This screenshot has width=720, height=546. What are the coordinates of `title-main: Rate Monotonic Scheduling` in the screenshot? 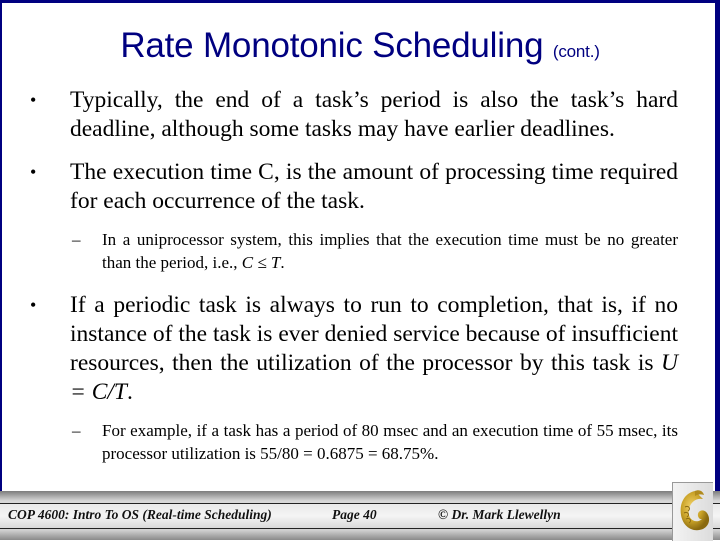 It's located at (332, 45).